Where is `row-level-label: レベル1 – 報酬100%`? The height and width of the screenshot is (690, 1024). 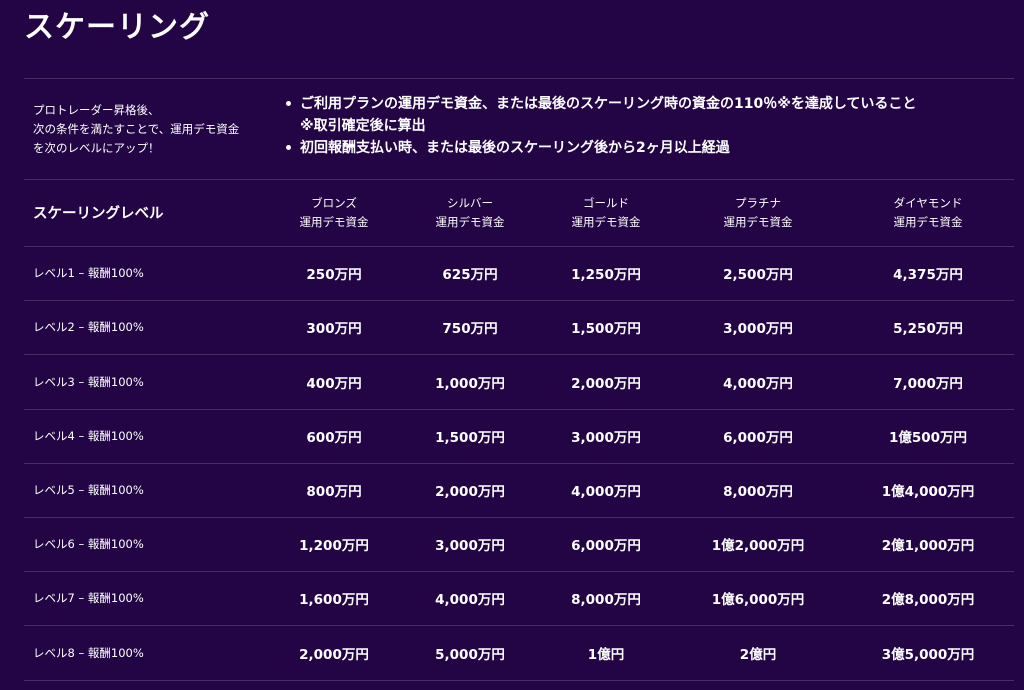
row-level-label: レベル1 – 報酬100% is located at coordinates (88, 273).